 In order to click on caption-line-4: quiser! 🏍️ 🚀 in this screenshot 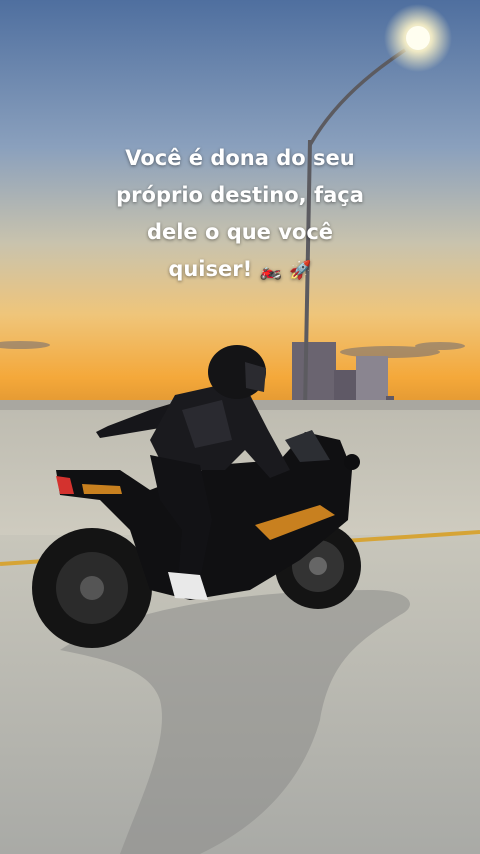, I will do `click(240, 270)`.